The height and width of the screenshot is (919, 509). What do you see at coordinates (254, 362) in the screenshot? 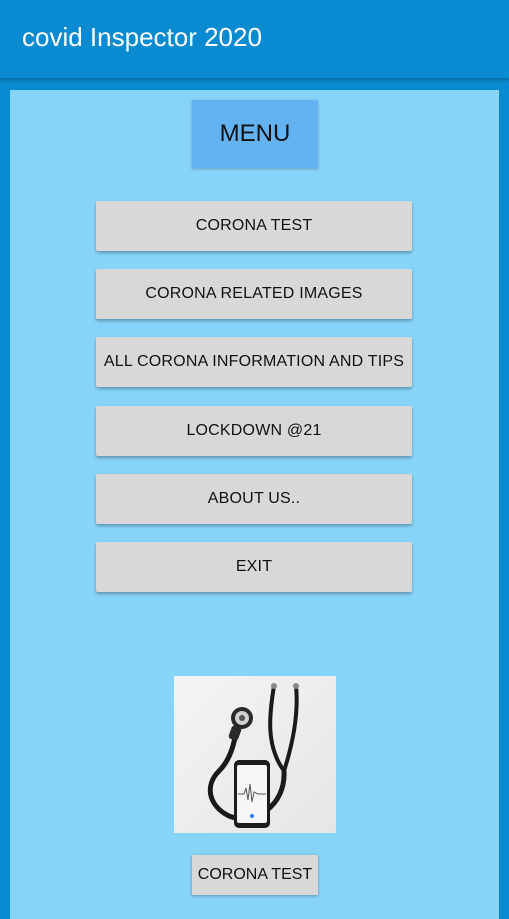
I see `corona-information-tips-button: ALL CORONA INFORMATION AND TIPS` at bounding box center [254, 362].